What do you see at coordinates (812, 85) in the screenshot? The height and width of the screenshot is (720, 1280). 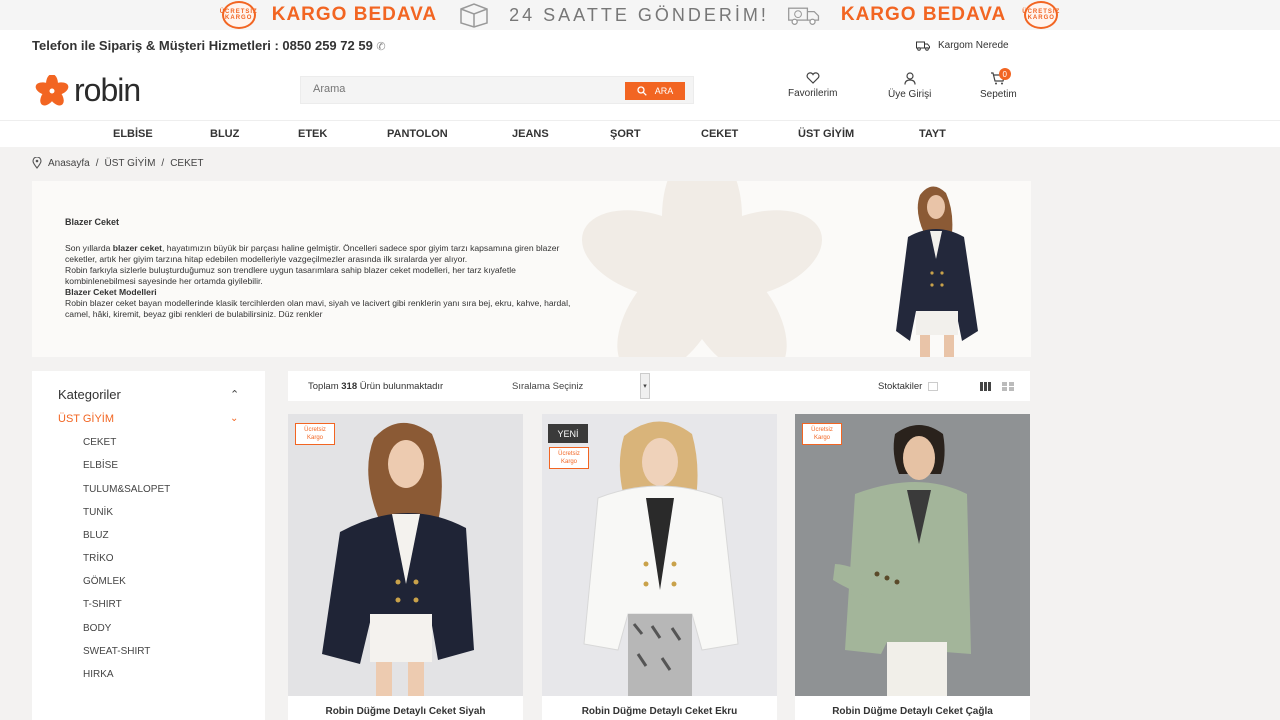 I see `favorites-button: Favorilerim` at bounding box center [812, 85].